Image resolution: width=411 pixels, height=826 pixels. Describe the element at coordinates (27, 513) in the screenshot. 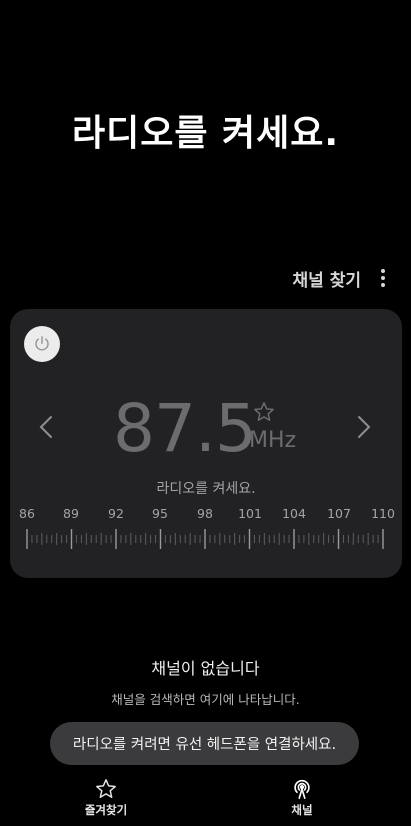

I see `scale-label: 86` at that location.